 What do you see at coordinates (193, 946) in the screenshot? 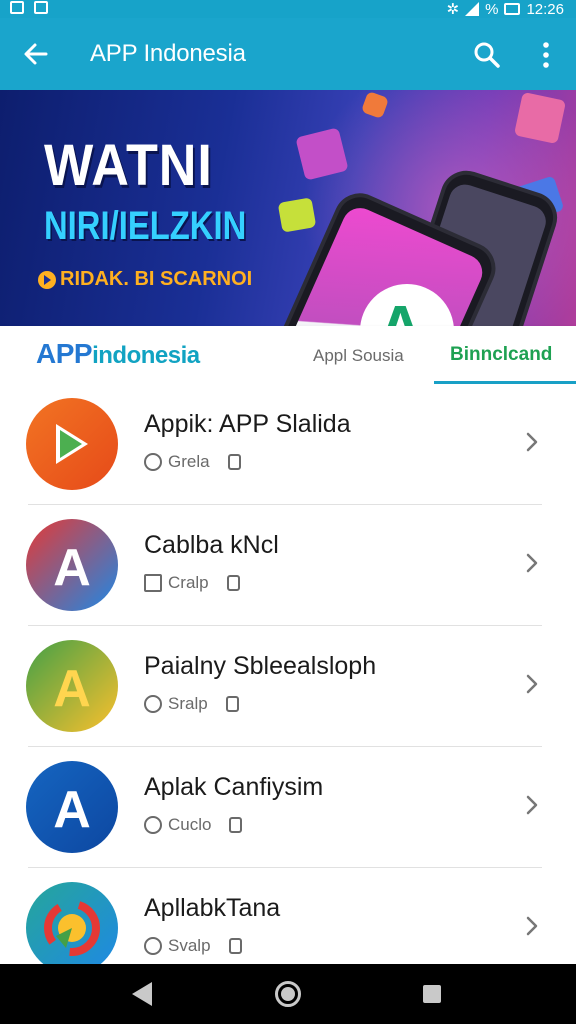
I see `app-meta: Svalp` at bounding box center [193, 946].